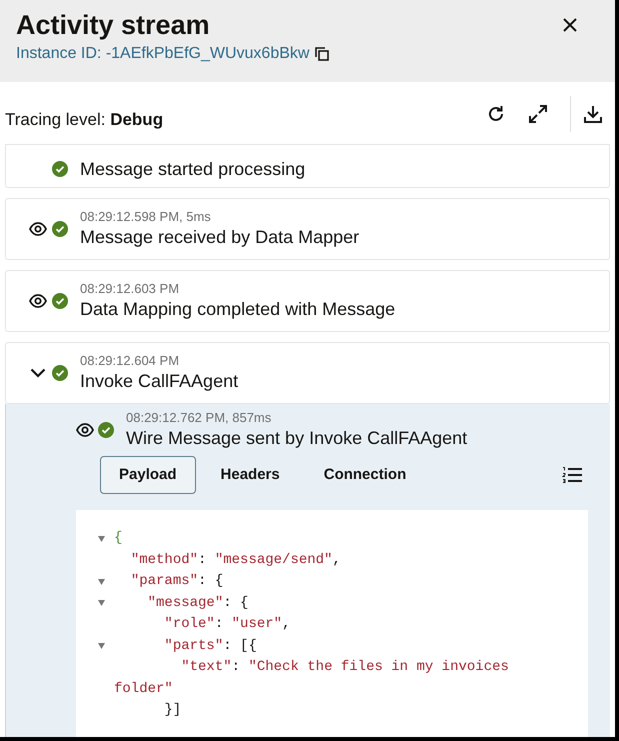  Describe the element at coordinates (570, 25) in the screenshot. I see `close-icon` at that location.